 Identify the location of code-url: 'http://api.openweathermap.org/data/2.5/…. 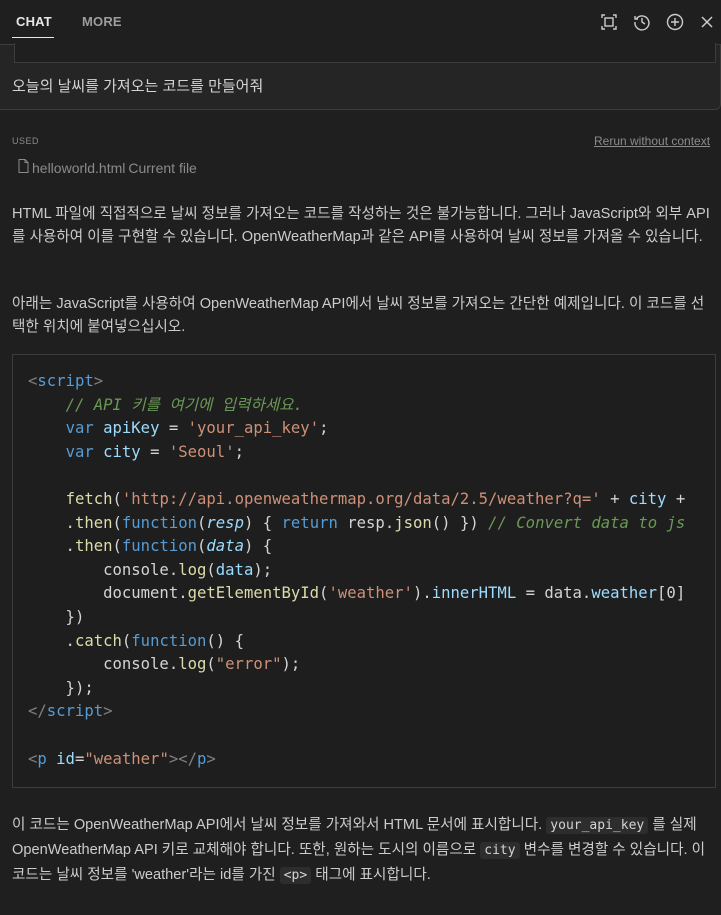
(361, 498).